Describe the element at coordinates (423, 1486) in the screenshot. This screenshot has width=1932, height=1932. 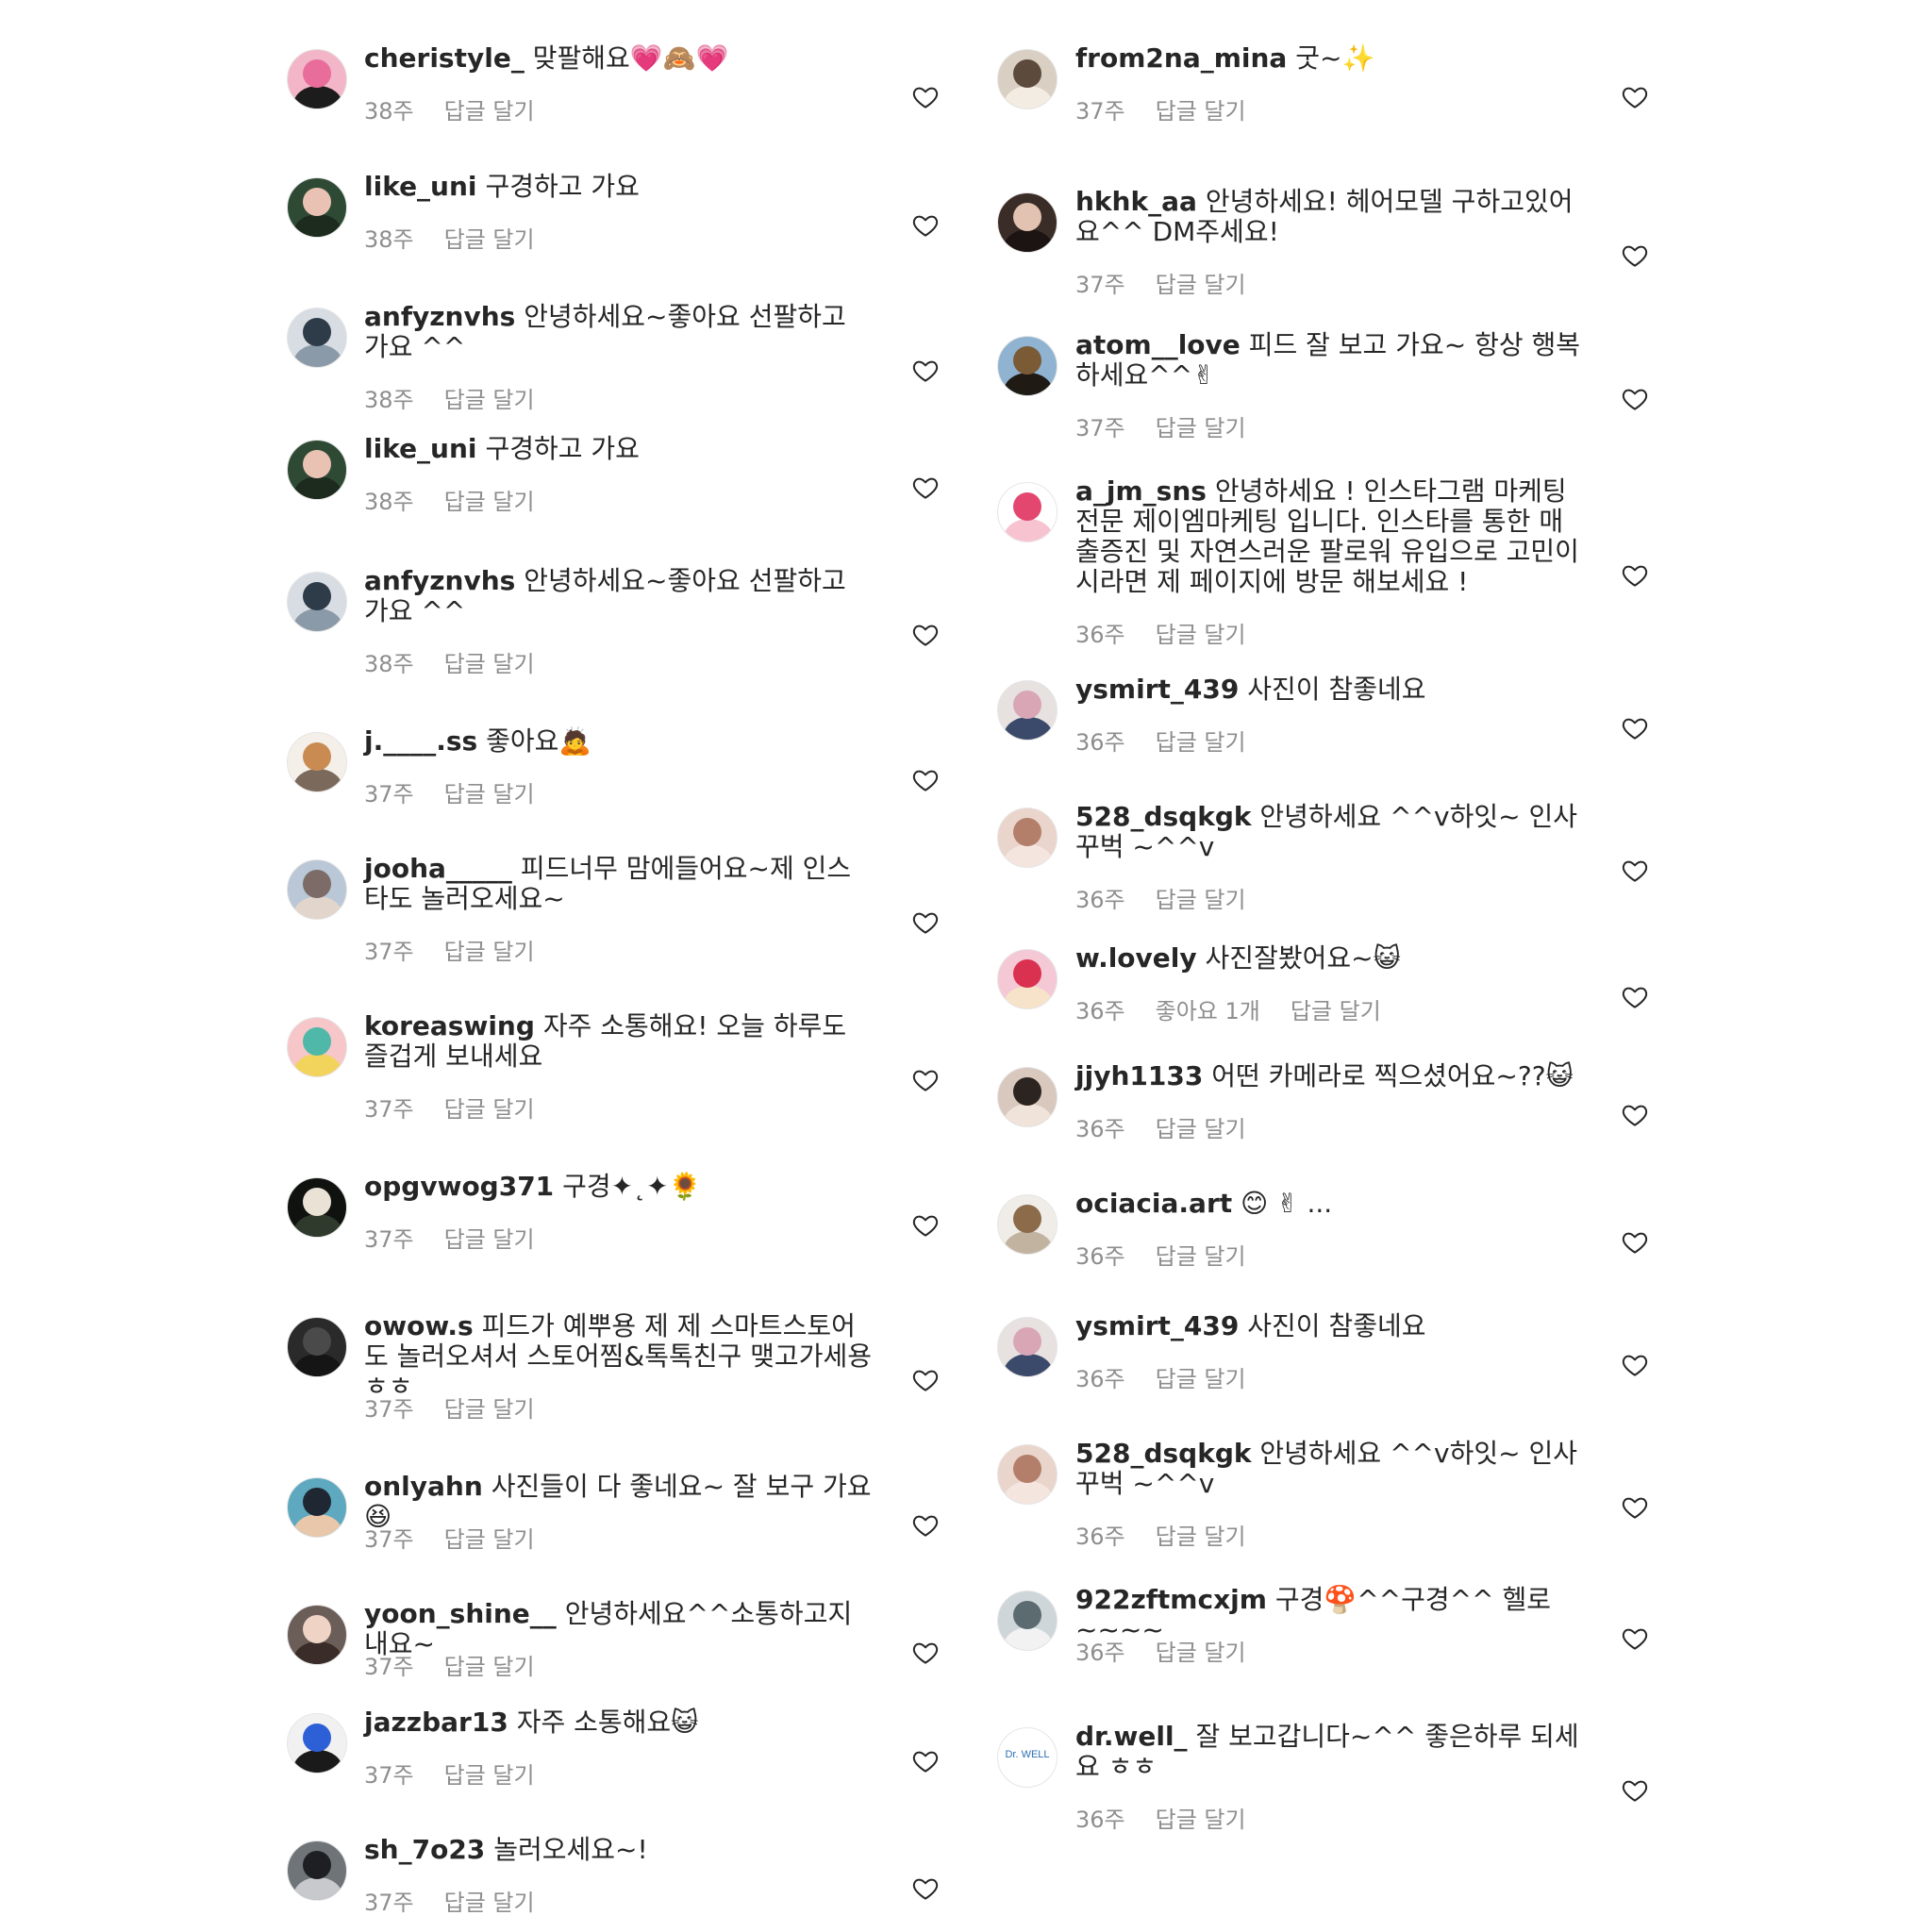
I see `username-link: onlyahn` at that location.